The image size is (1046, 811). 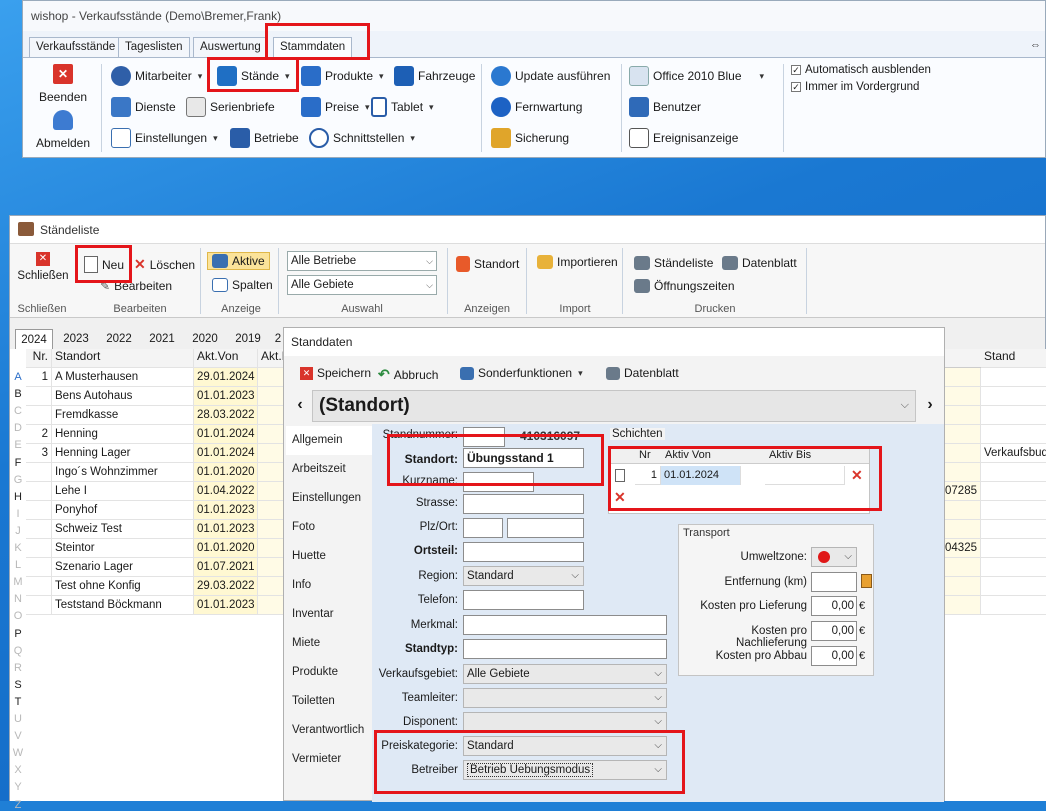 I want to click on ereignisanzeige-button: Ereignisanzeige, so click(x=683, y=138).